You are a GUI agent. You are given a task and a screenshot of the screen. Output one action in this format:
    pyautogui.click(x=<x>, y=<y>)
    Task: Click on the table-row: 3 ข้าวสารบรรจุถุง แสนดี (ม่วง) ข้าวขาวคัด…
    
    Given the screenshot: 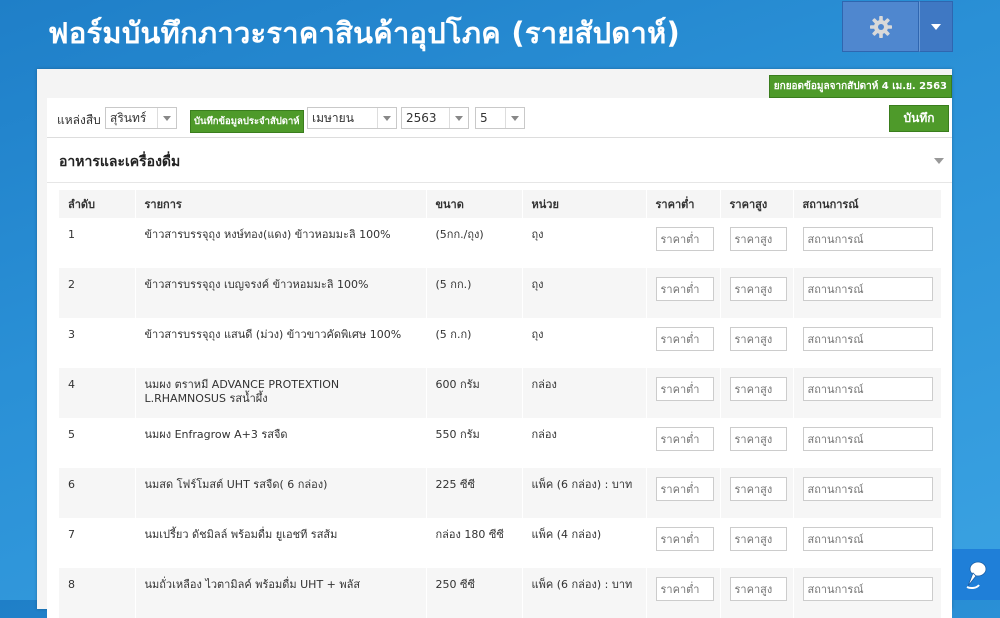 What is the action you would take?
    pyautogui.click(x=500, y=343)
    